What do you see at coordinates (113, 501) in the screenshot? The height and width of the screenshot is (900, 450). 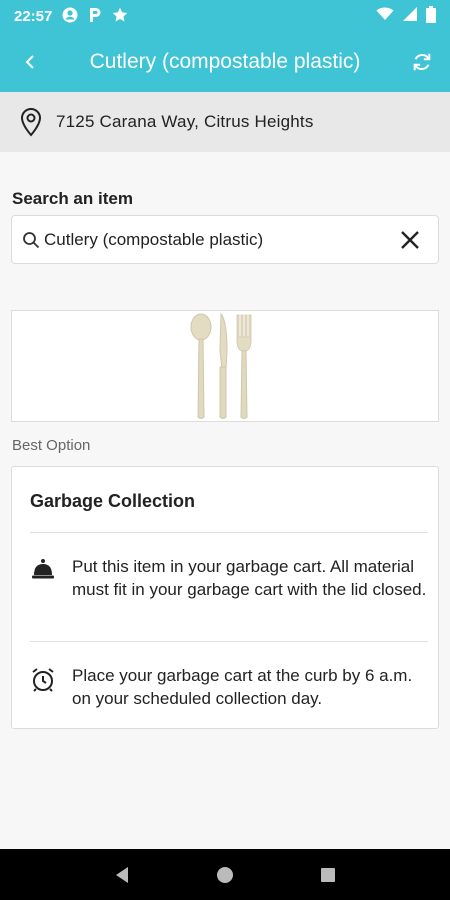 I see `option-title: Garbage Collection` at bounding box center [113, 501].